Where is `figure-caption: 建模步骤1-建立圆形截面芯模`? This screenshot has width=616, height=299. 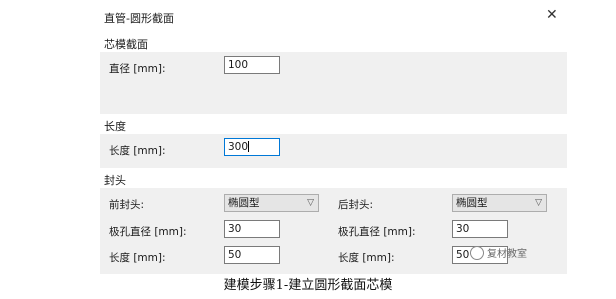
figure-caption: 建模步骤1-建立圆形截面芯模 is located at coordinates (308, 285).